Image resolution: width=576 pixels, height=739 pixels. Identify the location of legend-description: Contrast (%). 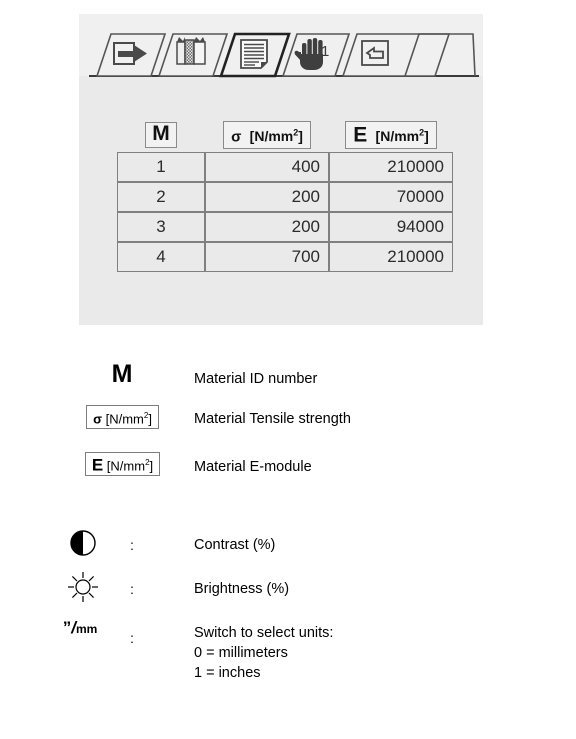
(235, 545).